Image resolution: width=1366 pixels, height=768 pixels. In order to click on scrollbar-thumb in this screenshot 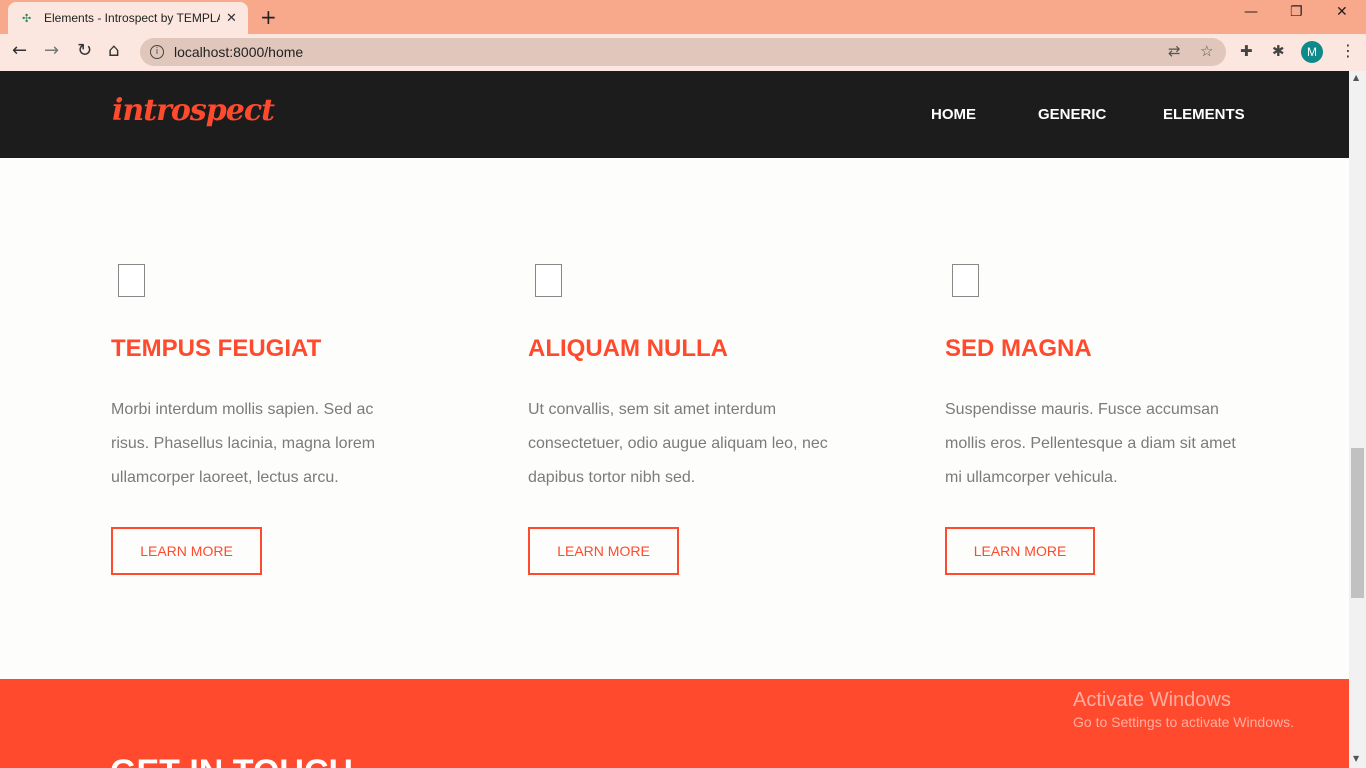, I will do `click(1357, 523)`.